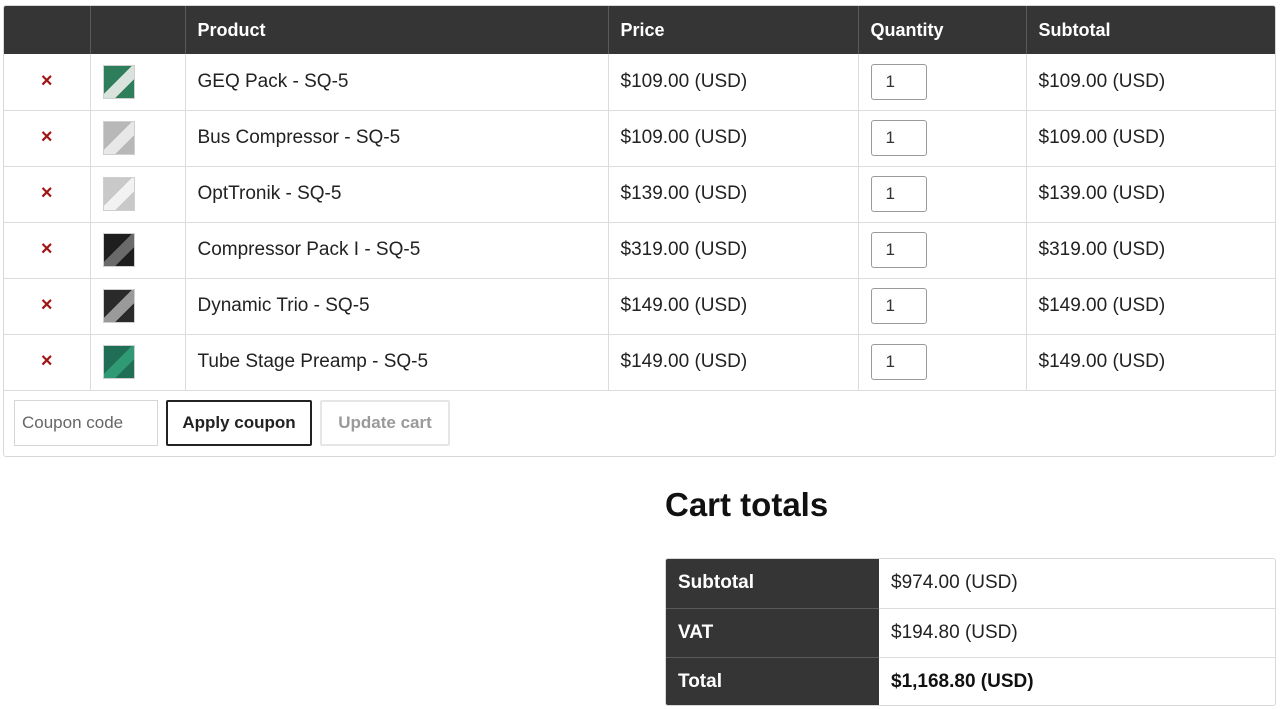  Describe the element at coordinates (1150, 194) in the screenshot. I see `product-subtotal: $139.00 (USD)` at that location.